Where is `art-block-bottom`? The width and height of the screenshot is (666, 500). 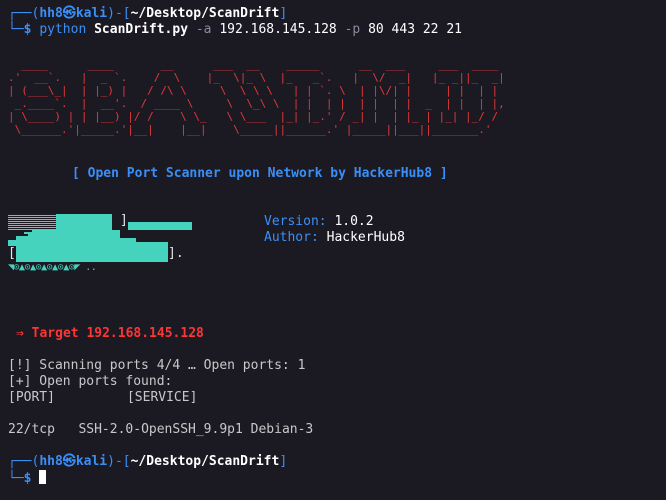 art-block-bottom is located at coordinates (92, 254).